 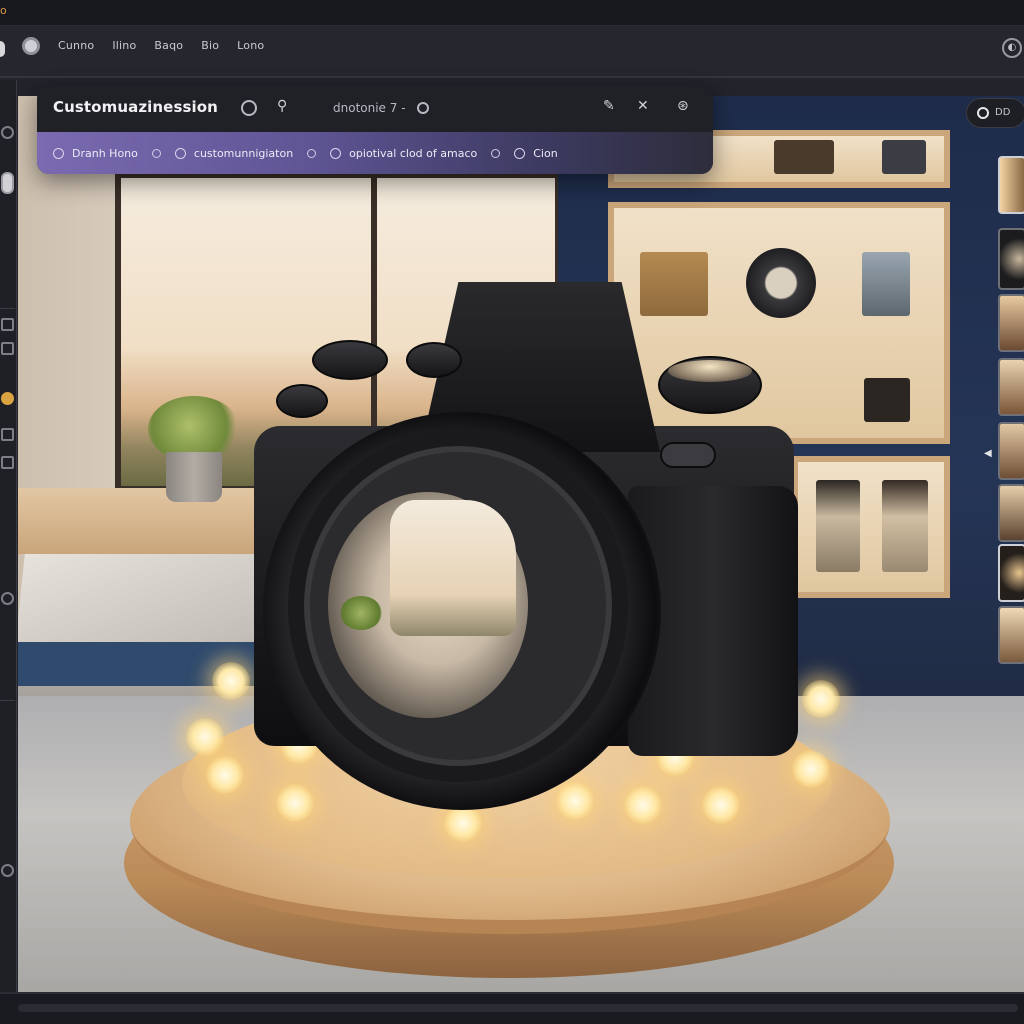 I want to click on lens-reflection-plant, so click(x=361, y=613).